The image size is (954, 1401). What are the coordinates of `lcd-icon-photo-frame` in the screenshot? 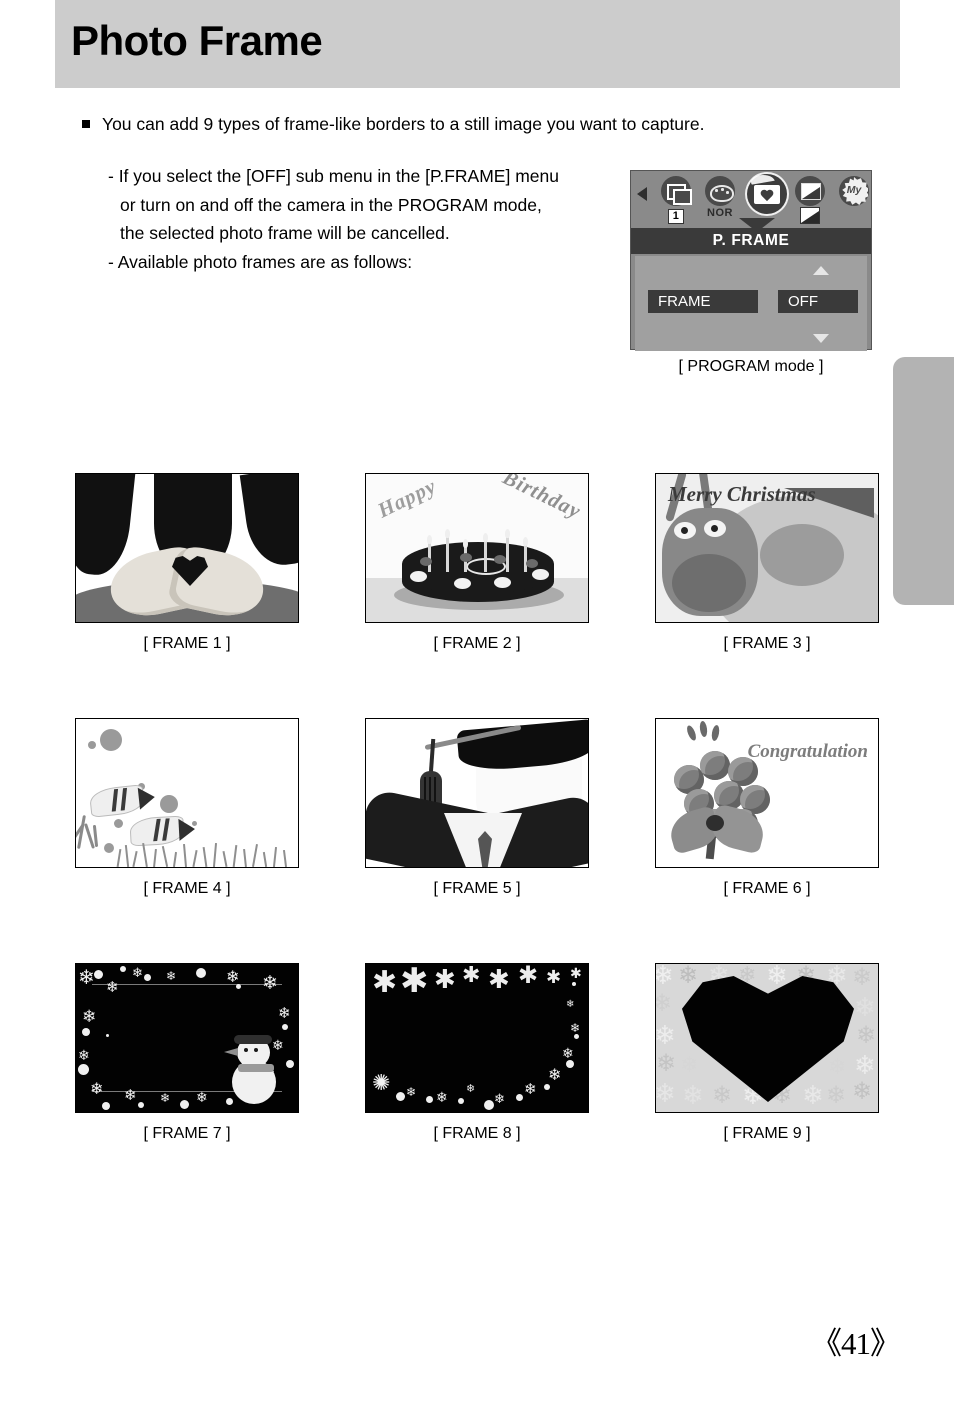 It's located at (767, 195).